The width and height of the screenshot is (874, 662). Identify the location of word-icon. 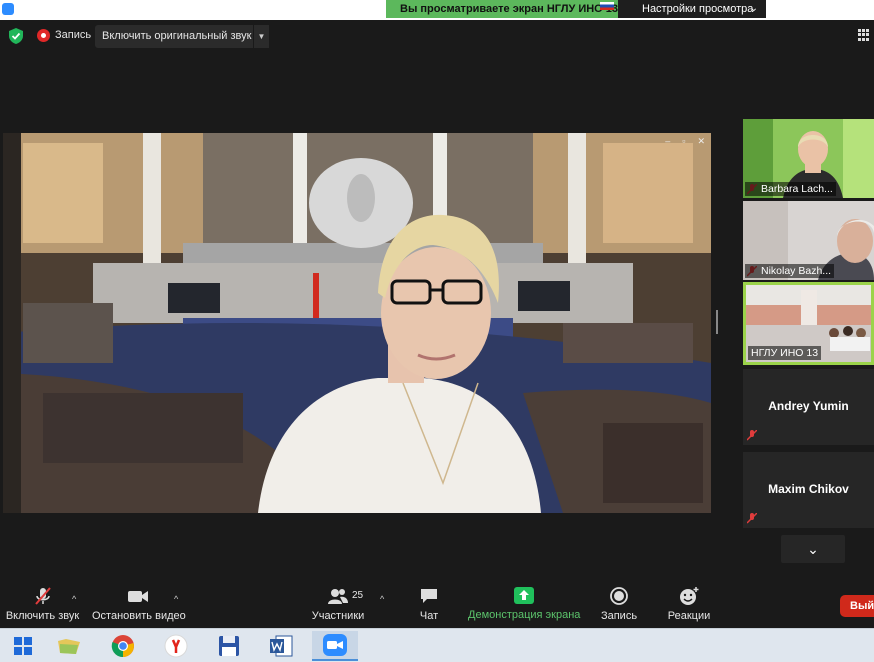
(281, 646).